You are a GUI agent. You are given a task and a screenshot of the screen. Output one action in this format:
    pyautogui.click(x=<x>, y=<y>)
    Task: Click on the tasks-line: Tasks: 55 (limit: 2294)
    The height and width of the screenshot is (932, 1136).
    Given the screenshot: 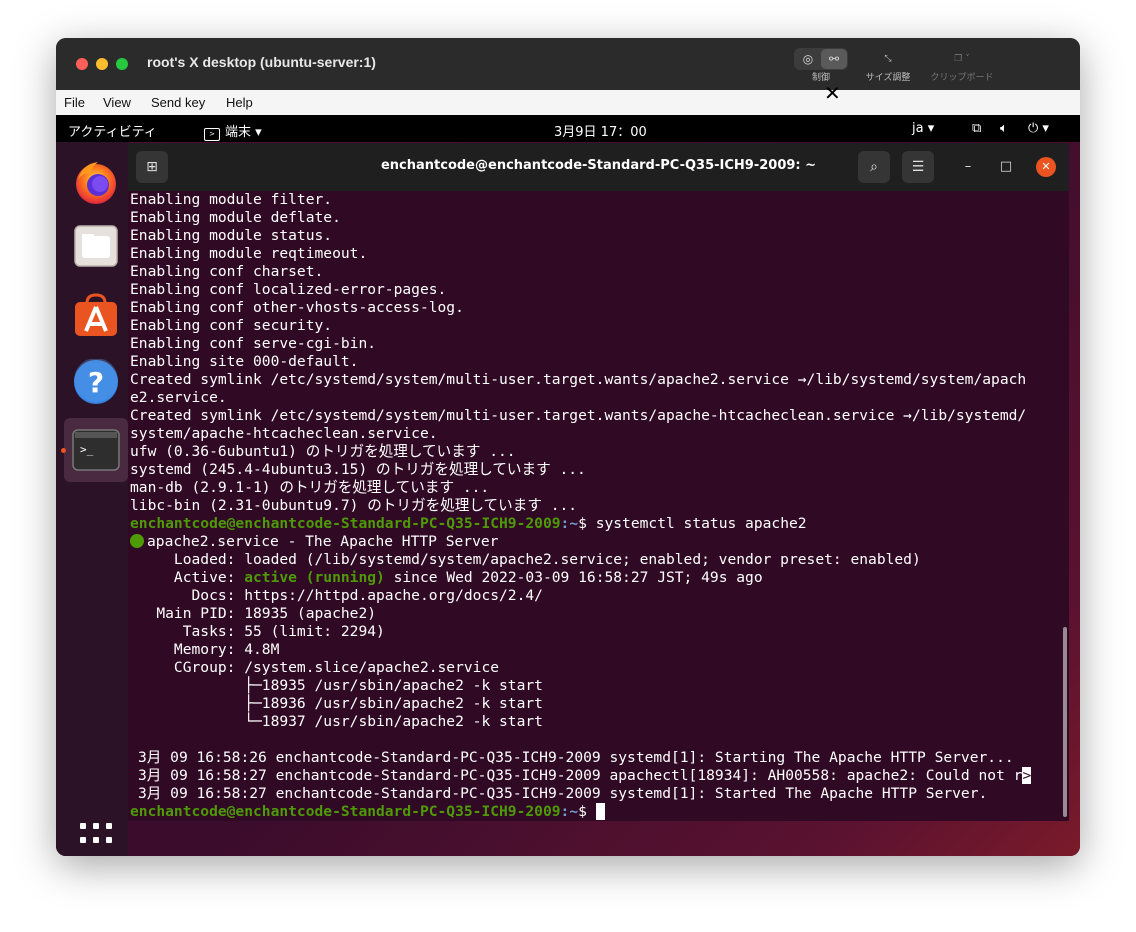 What is the action you would take?
    pyautogui.click(x=257, y=631)
    